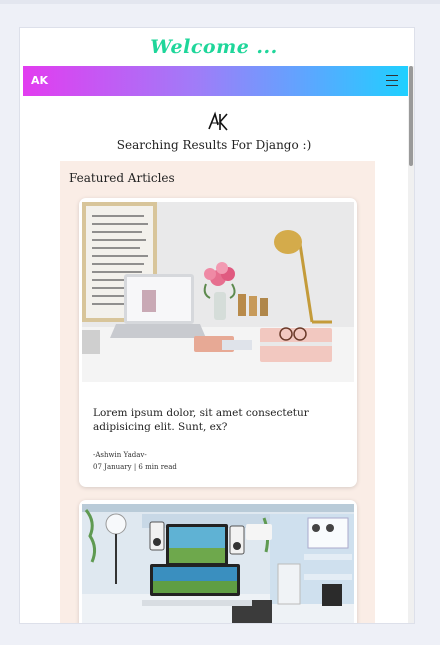  What do you see at coordinates (214, 145) in the screenshot?
I see `search-results-title: Searching Results For Django :)` at bounding box center [214, 145].